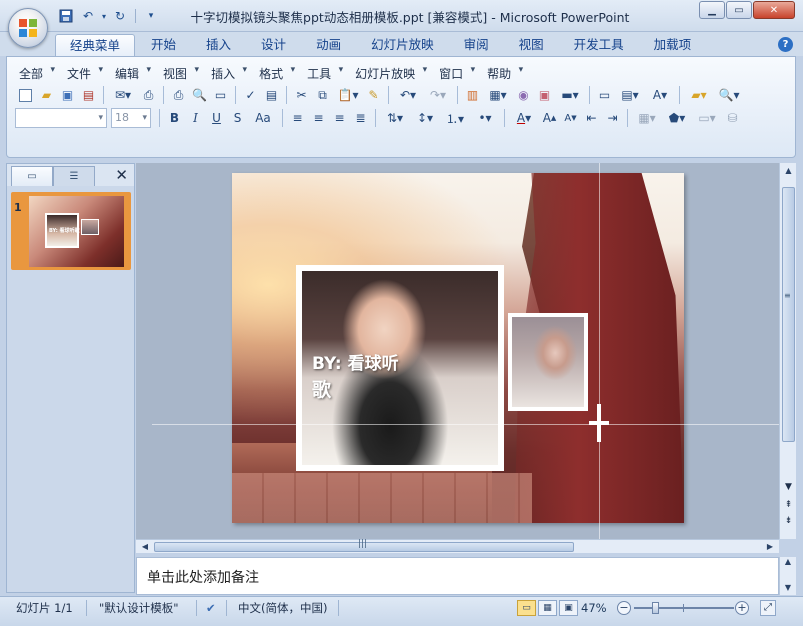  I want to click on previous-slide-icon: ⇞, so click(788, 505).